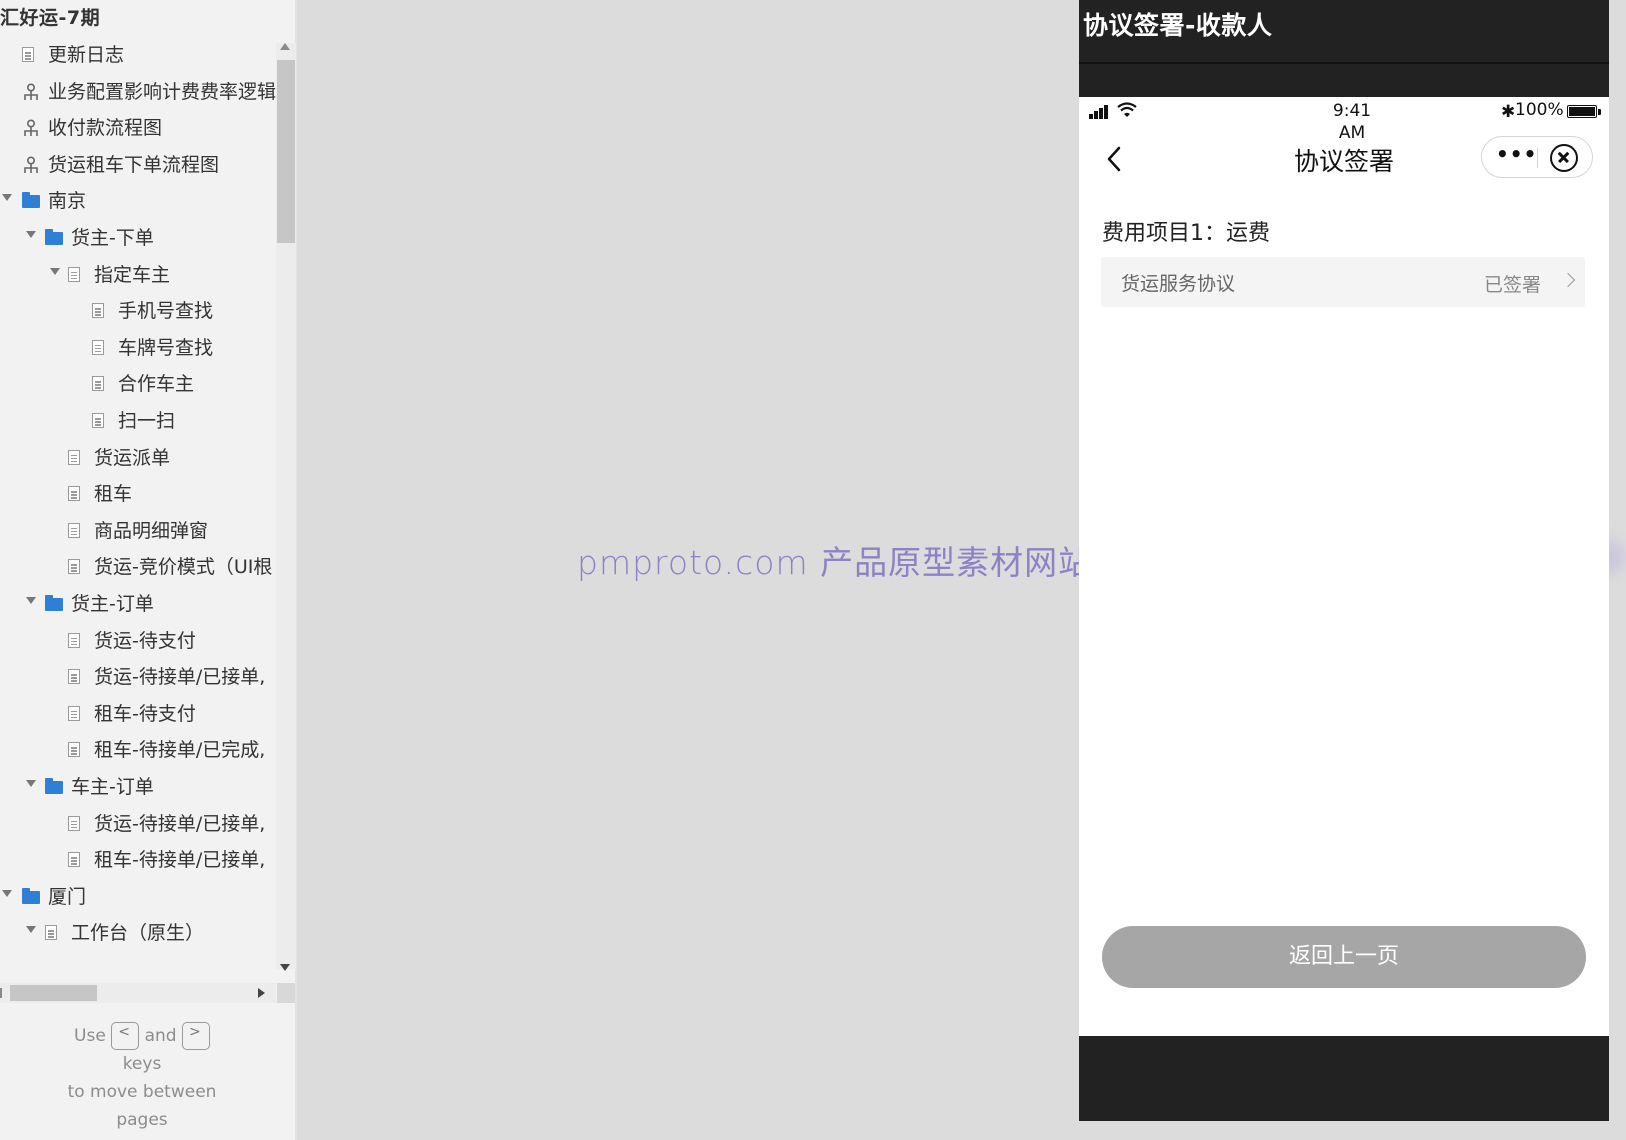 The width and height of the screenshot is (1626, 1140). I want to click on tree-folder: 南京, so click(138, 201).